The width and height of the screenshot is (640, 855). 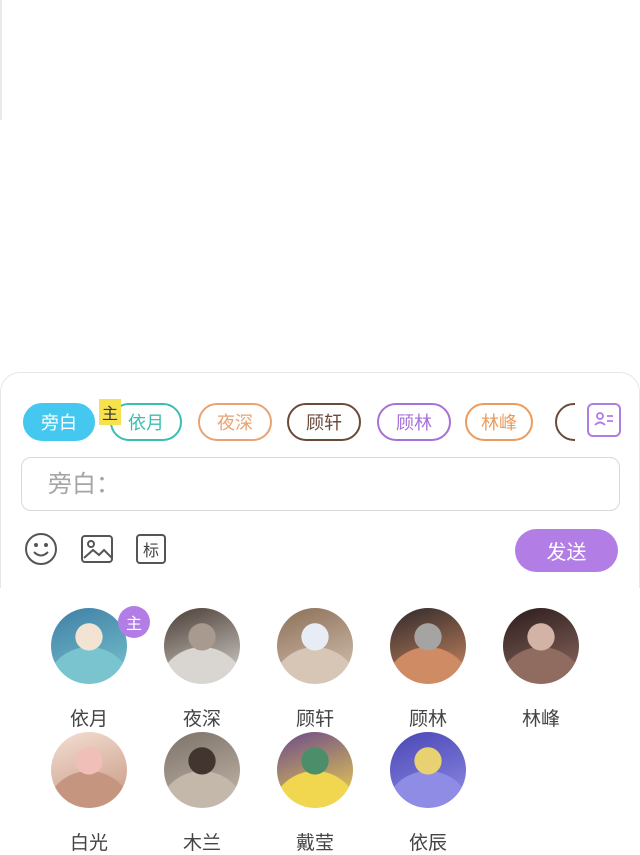 What do you see at coordinates (201, 843) in the screenshot?
I see `role-name: 木兰` at bounding box center [201, 843].